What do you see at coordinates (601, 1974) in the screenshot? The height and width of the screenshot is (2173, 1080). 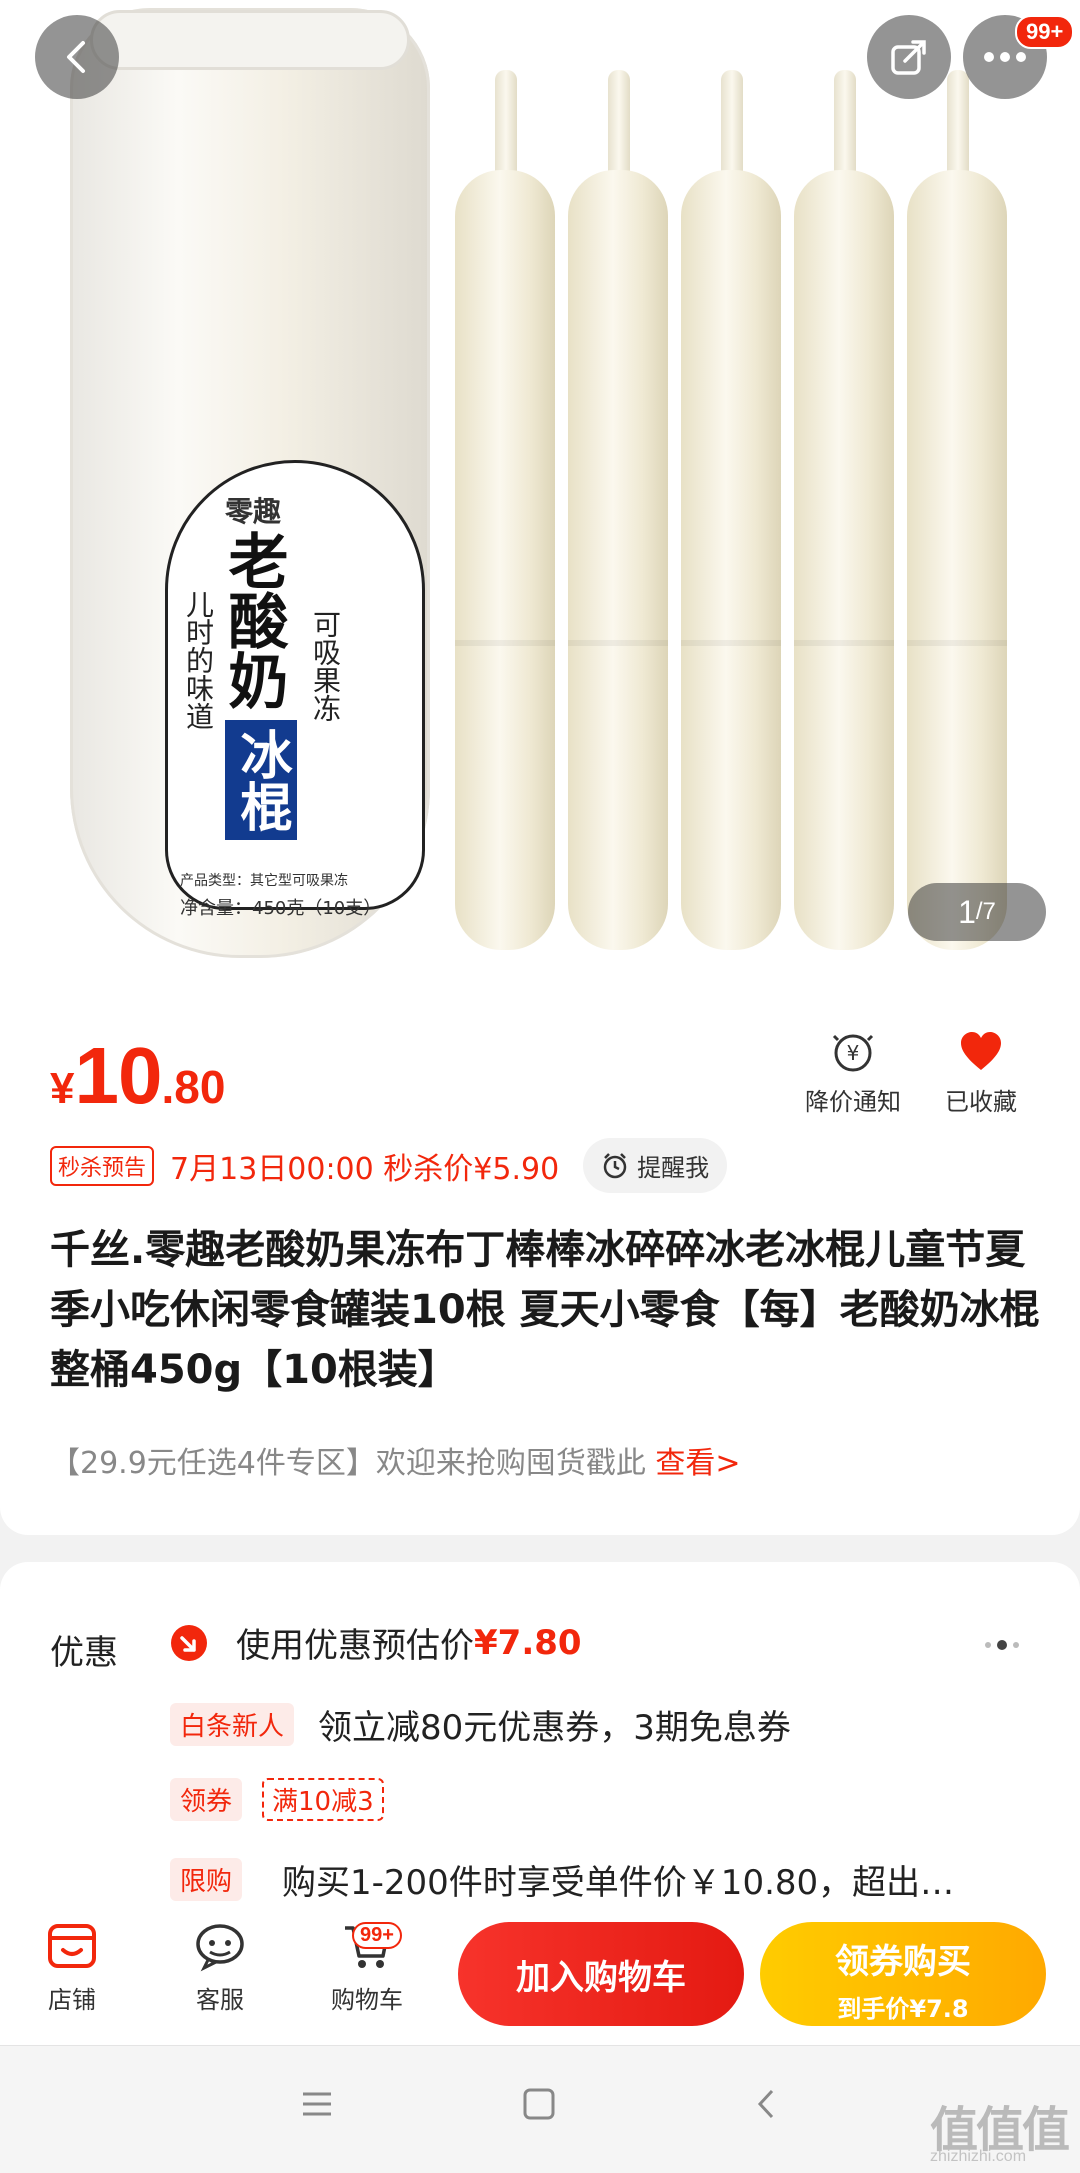 I see `add-to-cart-button: 加入购物车` at bounding box center [601, 1974].